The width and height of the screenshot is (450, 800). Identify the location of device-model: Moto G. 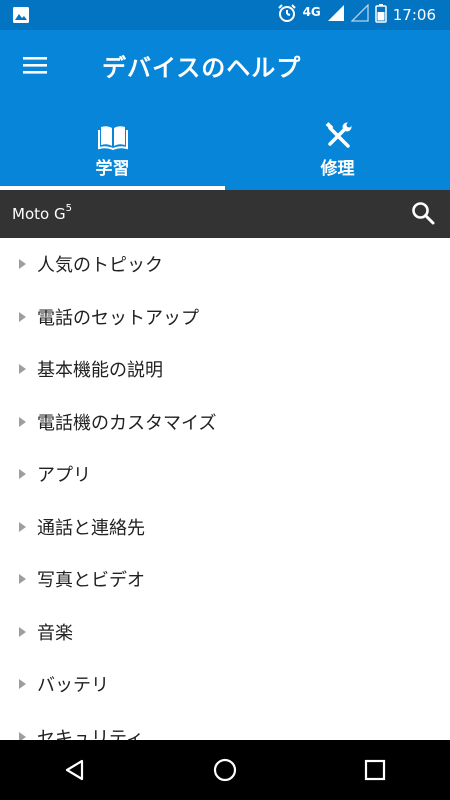
(39, 214).